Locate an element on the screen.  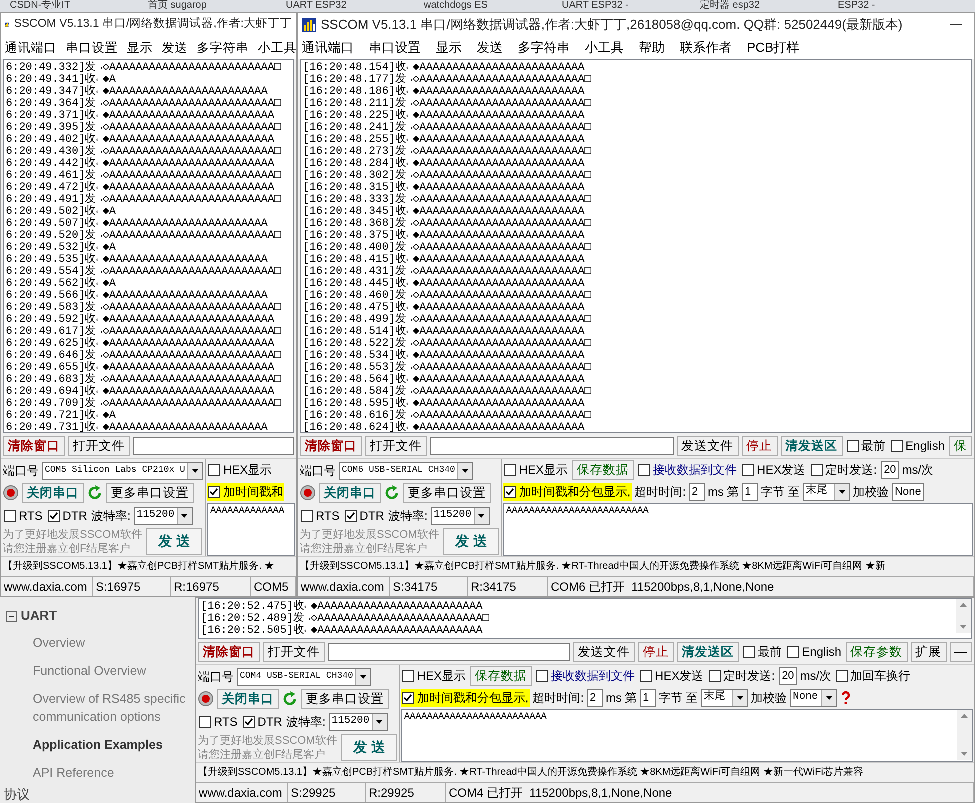
input-field: None is located at coordinates (908, 492).